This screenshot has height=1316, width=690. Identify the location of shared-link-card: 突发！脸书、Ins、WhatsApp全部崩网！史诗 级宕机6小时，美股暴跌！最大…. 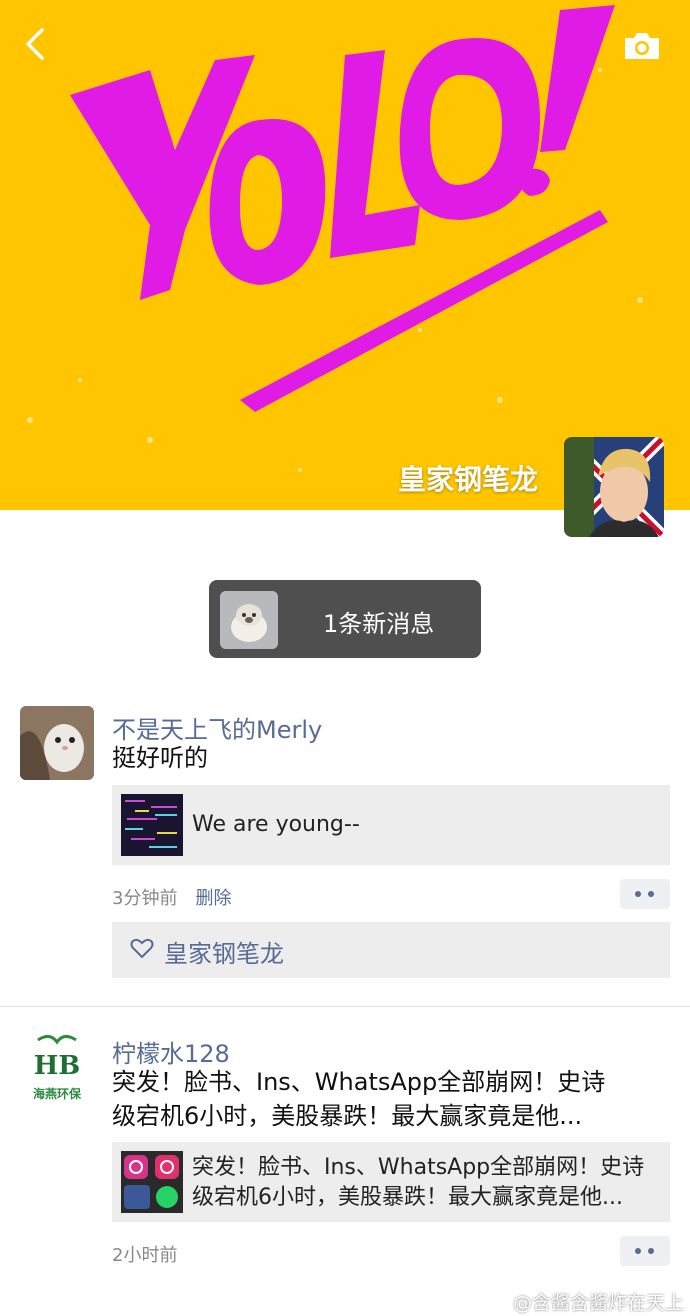
(391, 1182).